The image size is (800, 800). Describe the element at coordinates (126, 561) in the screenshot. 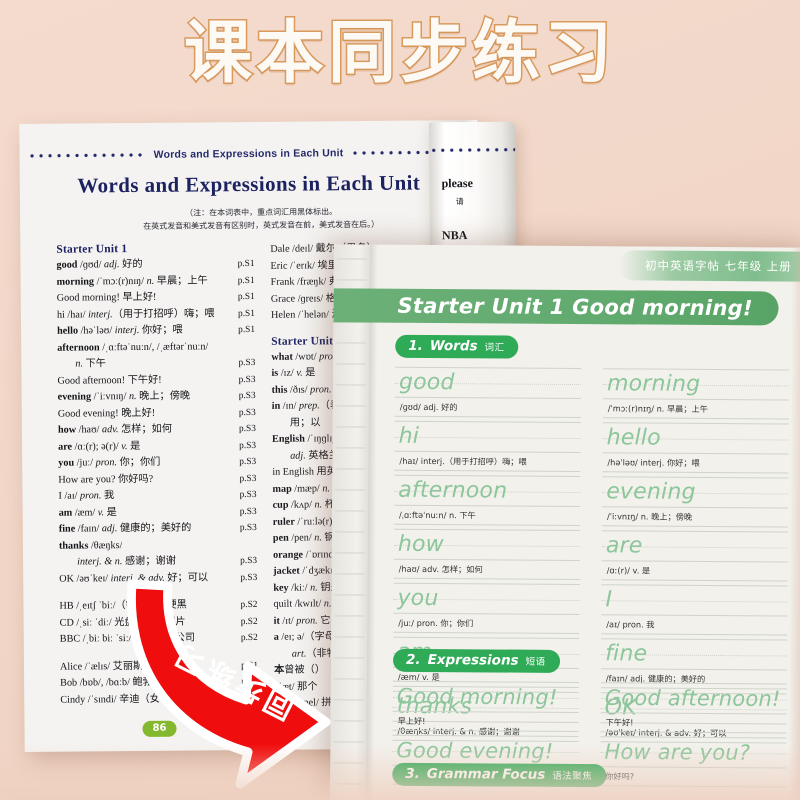

I see `wordlist-entry-text: interj. & n. 感谢；谢谢` at that location.